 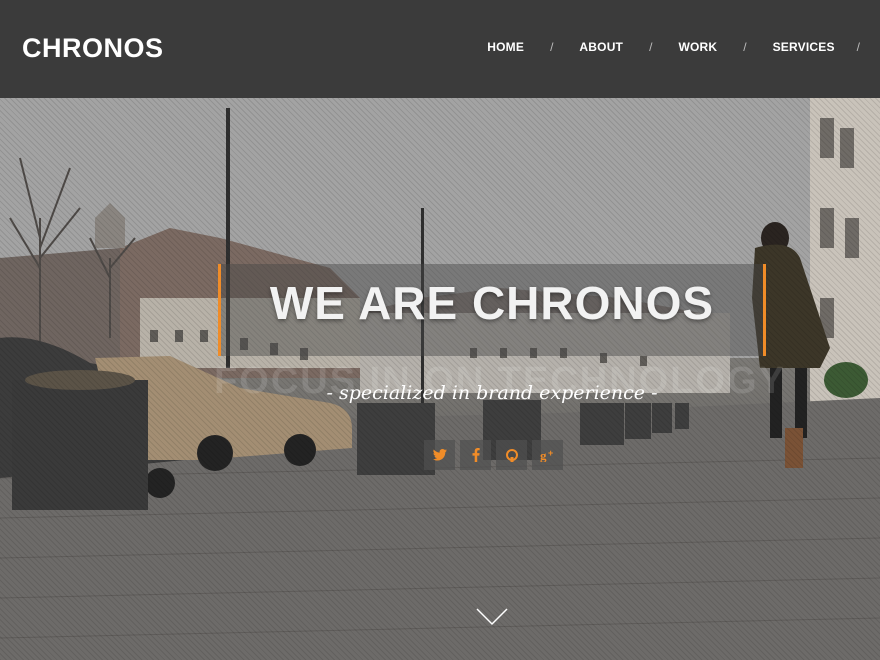 What do you see at coordinates (440, 49) in the screenshot?
I see `site-header: CHRONOS HOME / ABOUT / WORK / SERVICES /` at bounding box center [440, 49].